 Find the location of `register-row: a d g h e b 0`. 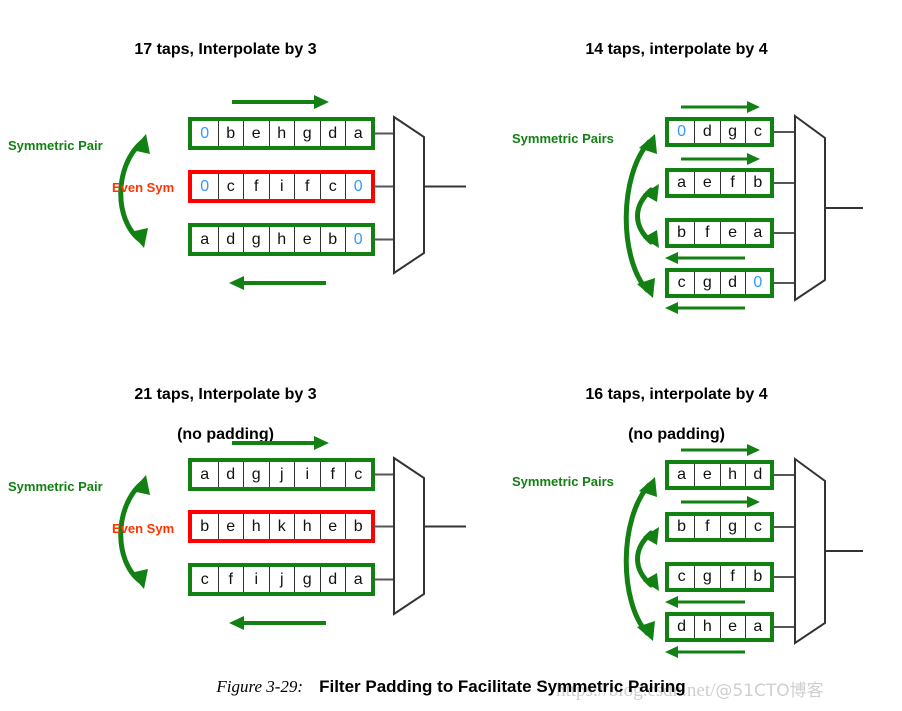

register-row: a d g h e b 0 is located at coordinates (281, 239).